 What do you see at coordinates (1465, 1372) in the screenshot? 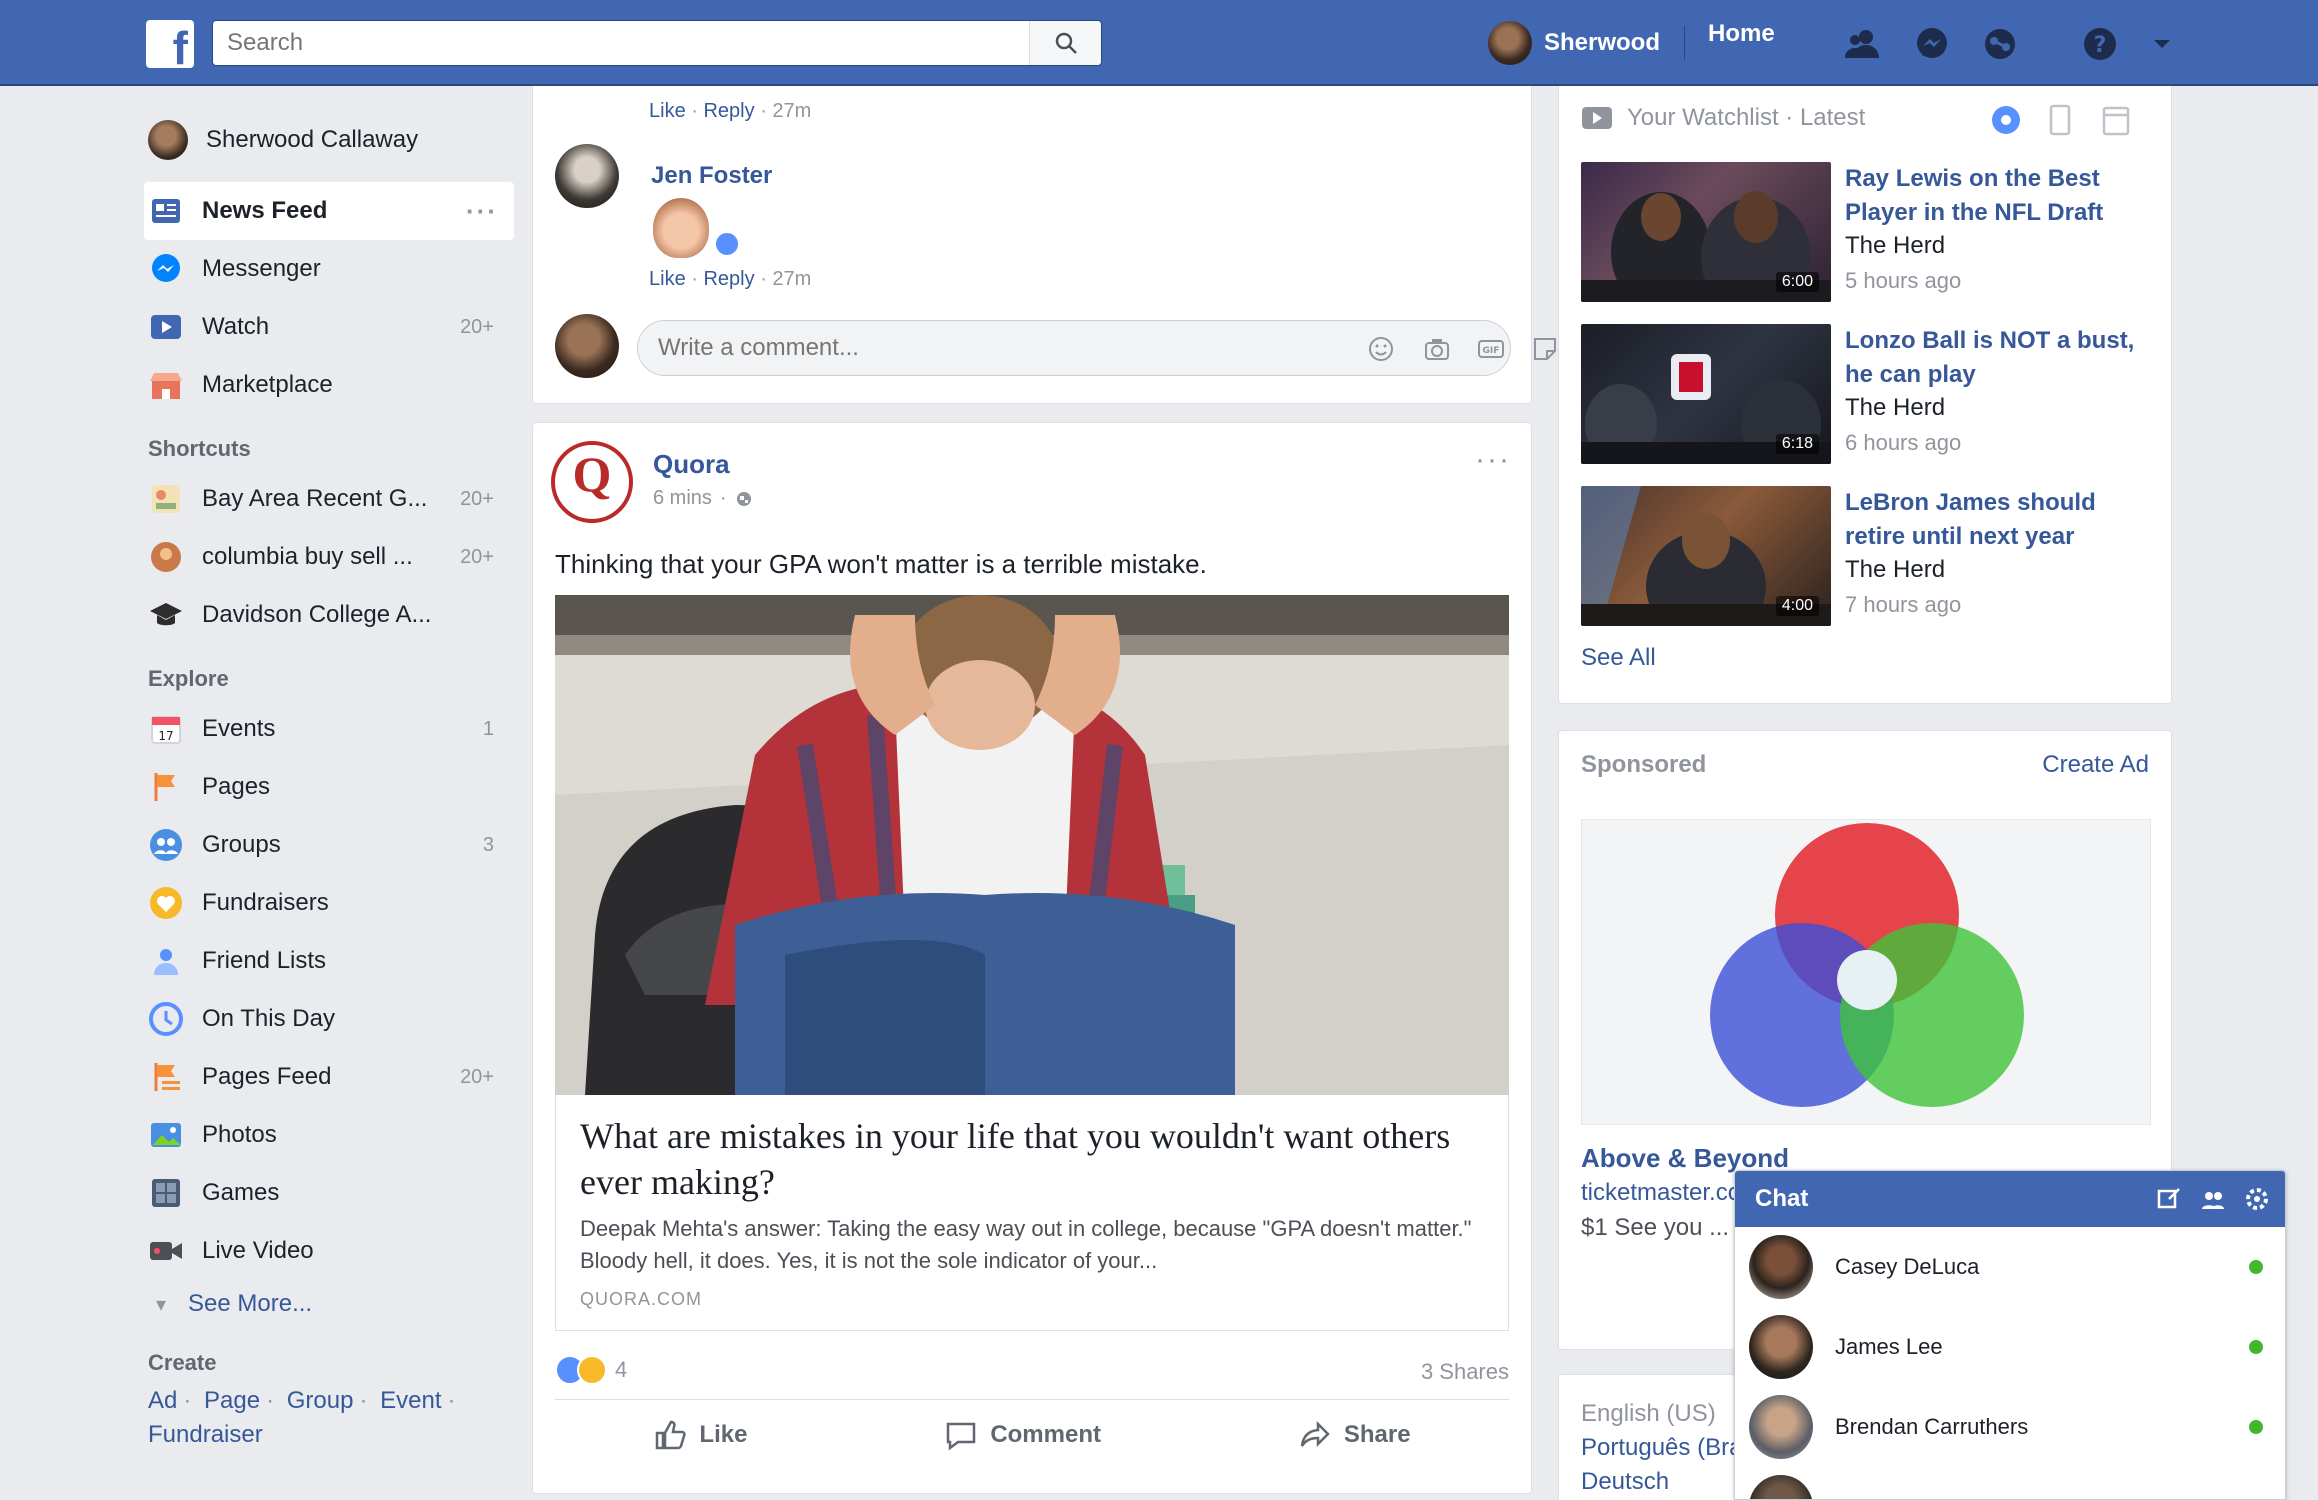
I see `share-count: 3 Shares` at bounding box center [1465, 1372].